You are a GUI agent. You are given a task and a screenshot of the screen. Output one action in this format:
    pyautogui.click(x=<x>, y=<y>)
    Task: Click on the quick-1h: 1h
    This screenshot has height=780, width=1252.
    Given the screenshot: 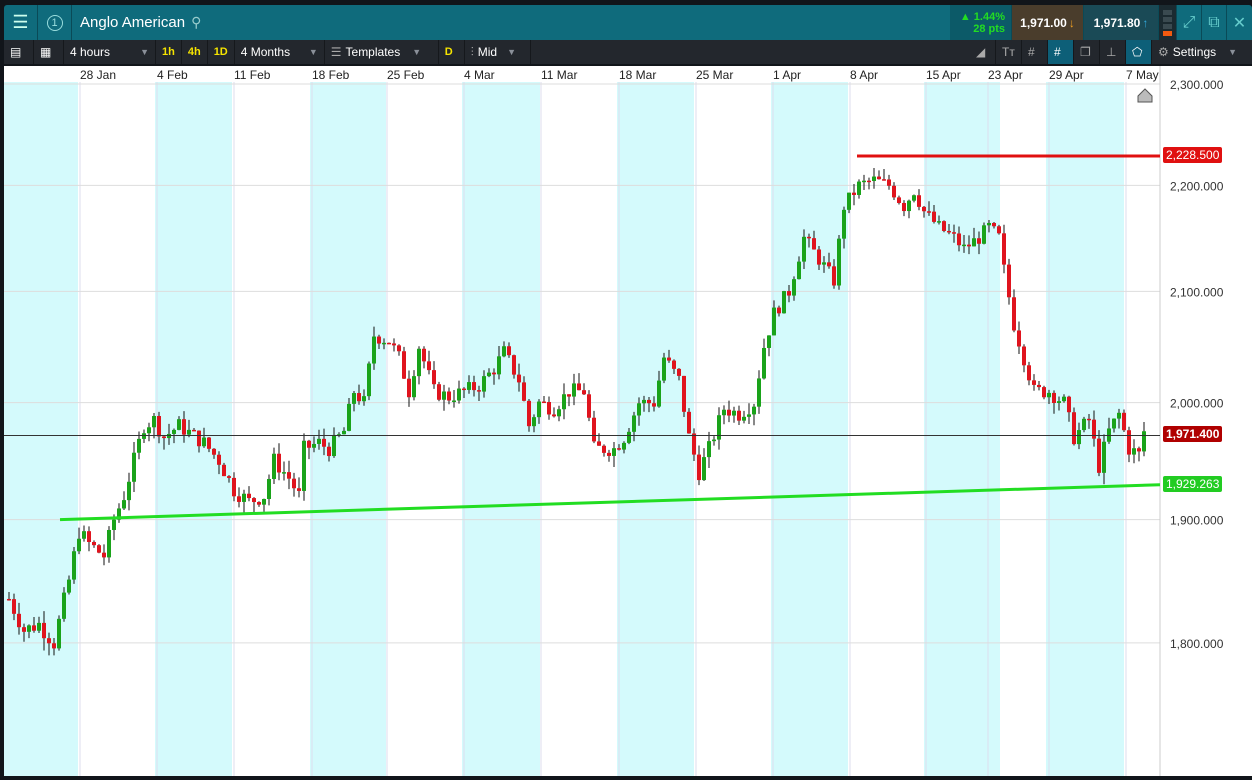 What is the action you would take?
    pyautogui.click(x=169, y=52)
    